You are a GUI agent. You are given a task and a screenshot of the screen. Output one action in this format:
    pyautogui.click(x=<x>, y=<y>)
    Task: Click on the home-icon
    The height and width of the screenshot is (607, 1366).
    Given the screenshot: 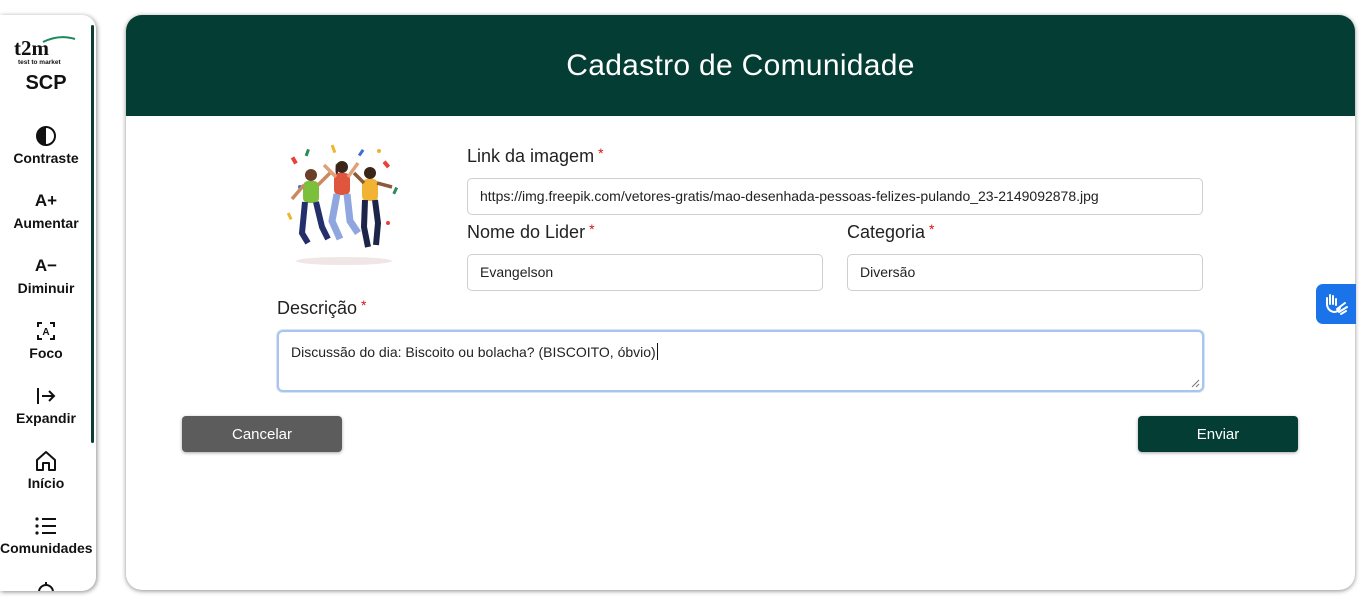 What is the action you would take?
    pyautogui.click(x=46, y=461)
    